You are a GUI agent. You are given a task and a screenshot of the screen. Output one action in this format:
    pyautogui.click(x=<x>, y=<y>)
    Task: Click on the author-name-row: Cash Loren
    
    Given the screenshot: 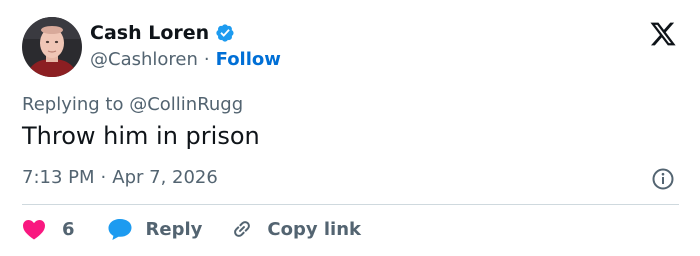 What is the action you would take?
    pyautogui.click(x=162, y=33)
    